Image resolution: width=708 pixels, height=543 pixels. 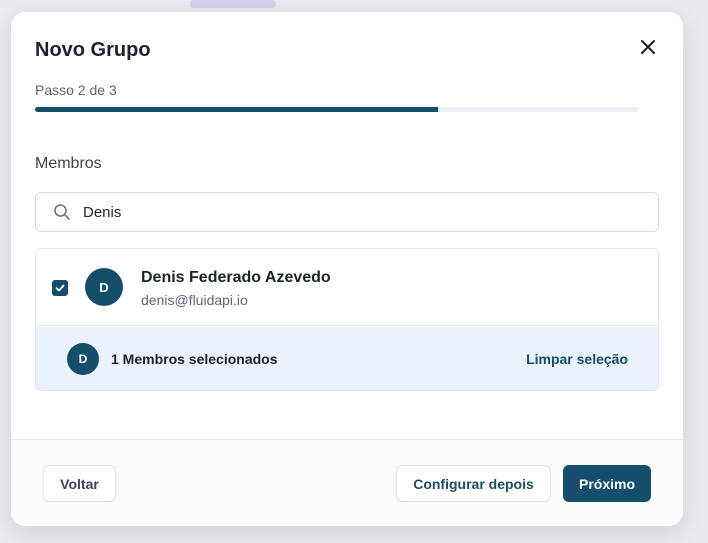 I want to click on check-icon, so click(x=60, y=288).